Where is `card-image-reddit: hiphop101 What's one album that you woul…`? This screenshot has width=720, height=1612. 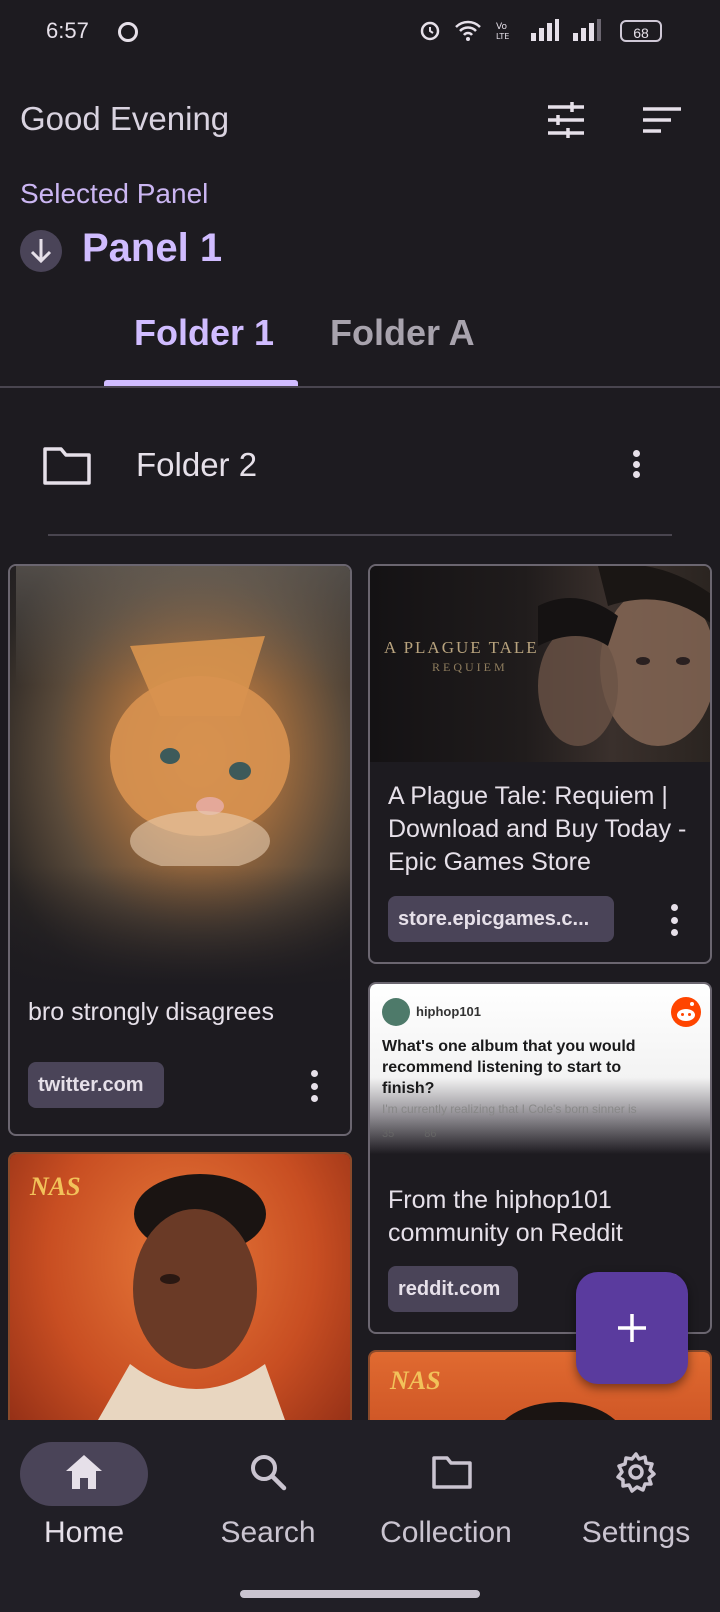 card-image-reddit: hiphop101 What's one album that you woul… is located at coordinates (540, 1069).